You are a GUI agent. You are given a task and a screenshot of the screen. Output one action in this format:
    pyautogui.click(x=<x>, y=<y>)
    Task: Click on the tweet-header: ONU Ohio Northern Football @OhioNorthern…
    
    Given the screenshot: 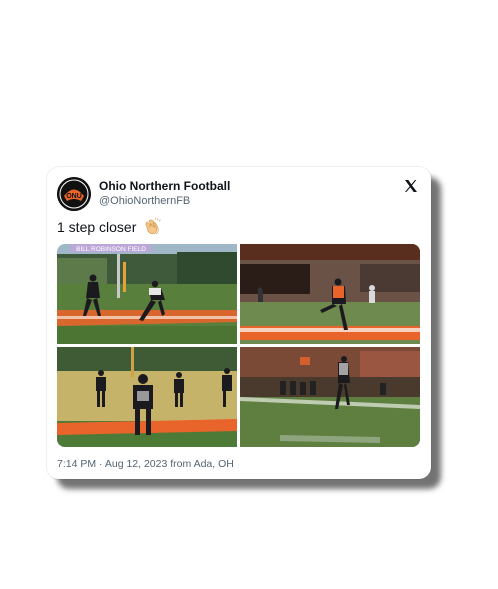 What is the action you would take?
    pyautogui.click(x=239, y=194)
    